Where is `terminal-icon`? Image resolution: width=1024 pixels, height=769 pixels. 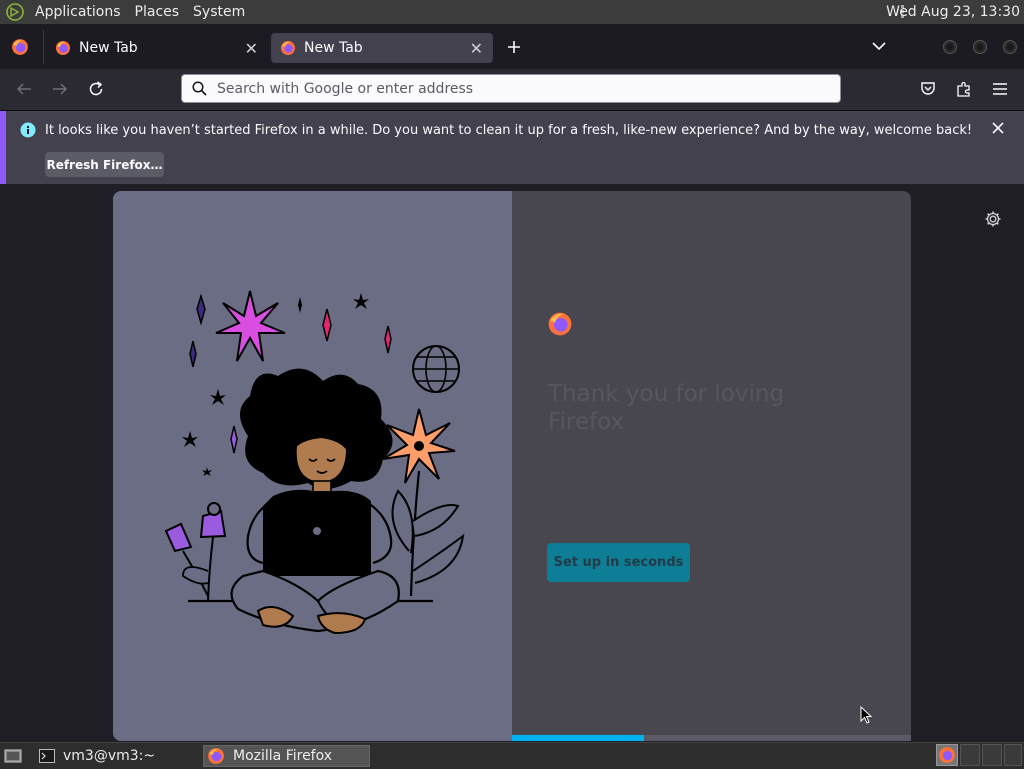 terminal-icon is located at coordinates (47, 756).